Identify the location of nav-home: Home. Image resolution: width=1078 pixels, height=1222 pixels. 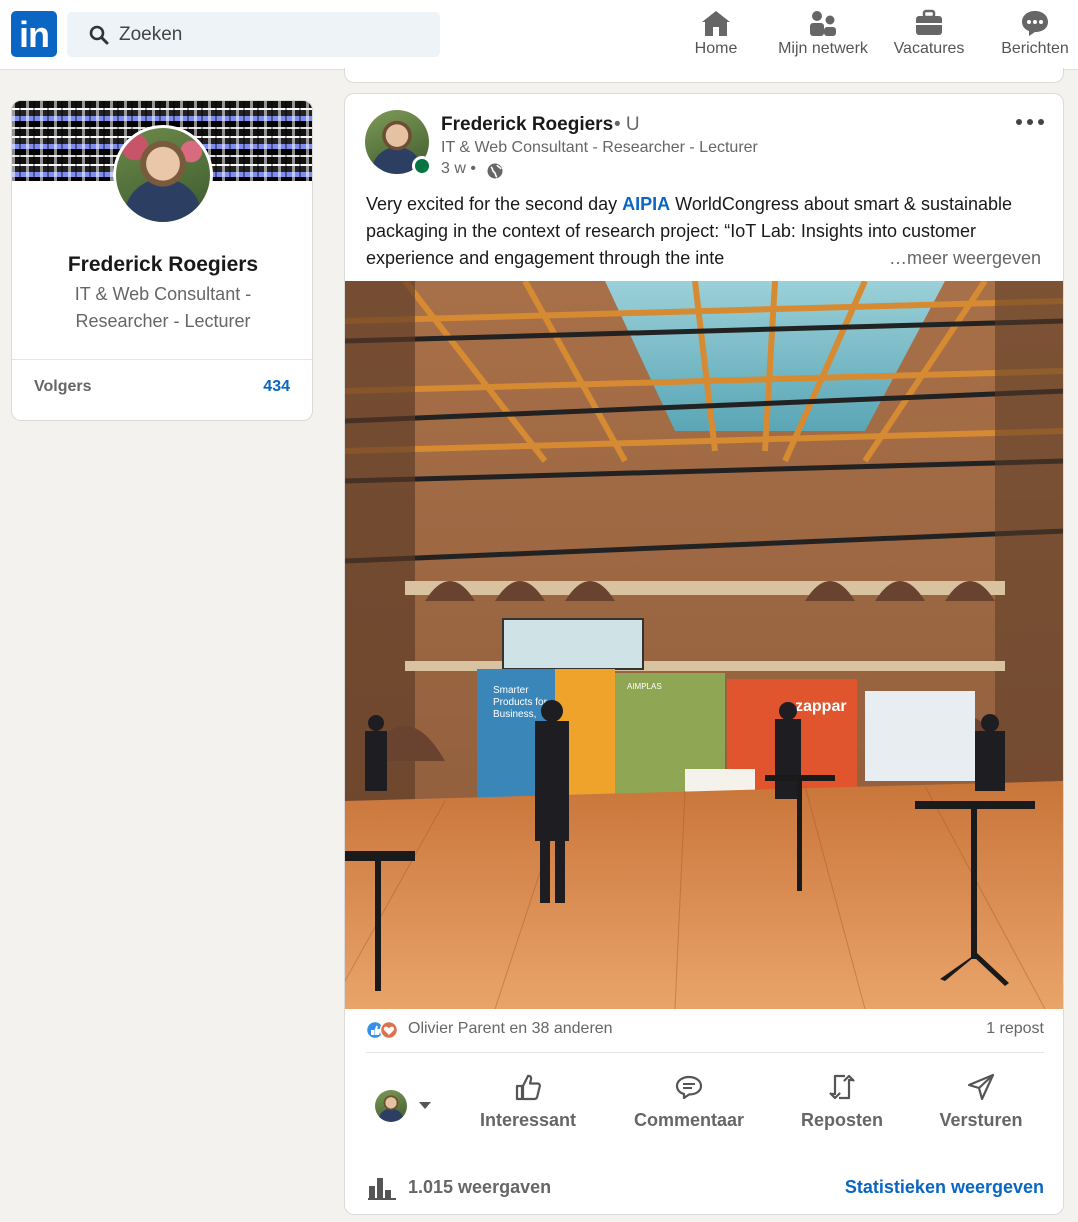
(716, 36).